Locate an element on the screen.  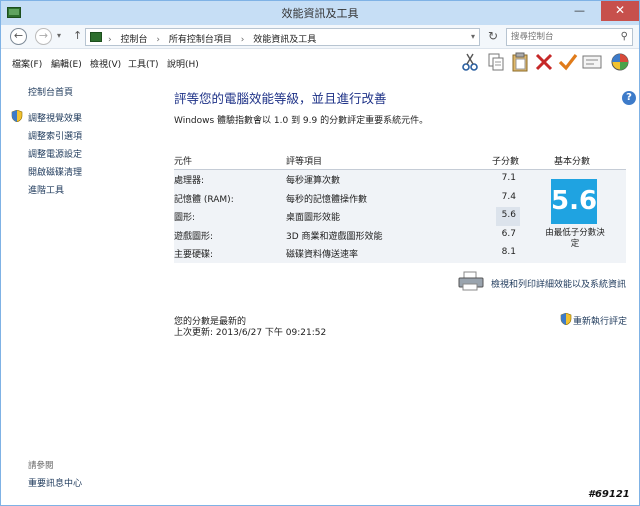
help-icon: ? is located at coordinates (629, 98).